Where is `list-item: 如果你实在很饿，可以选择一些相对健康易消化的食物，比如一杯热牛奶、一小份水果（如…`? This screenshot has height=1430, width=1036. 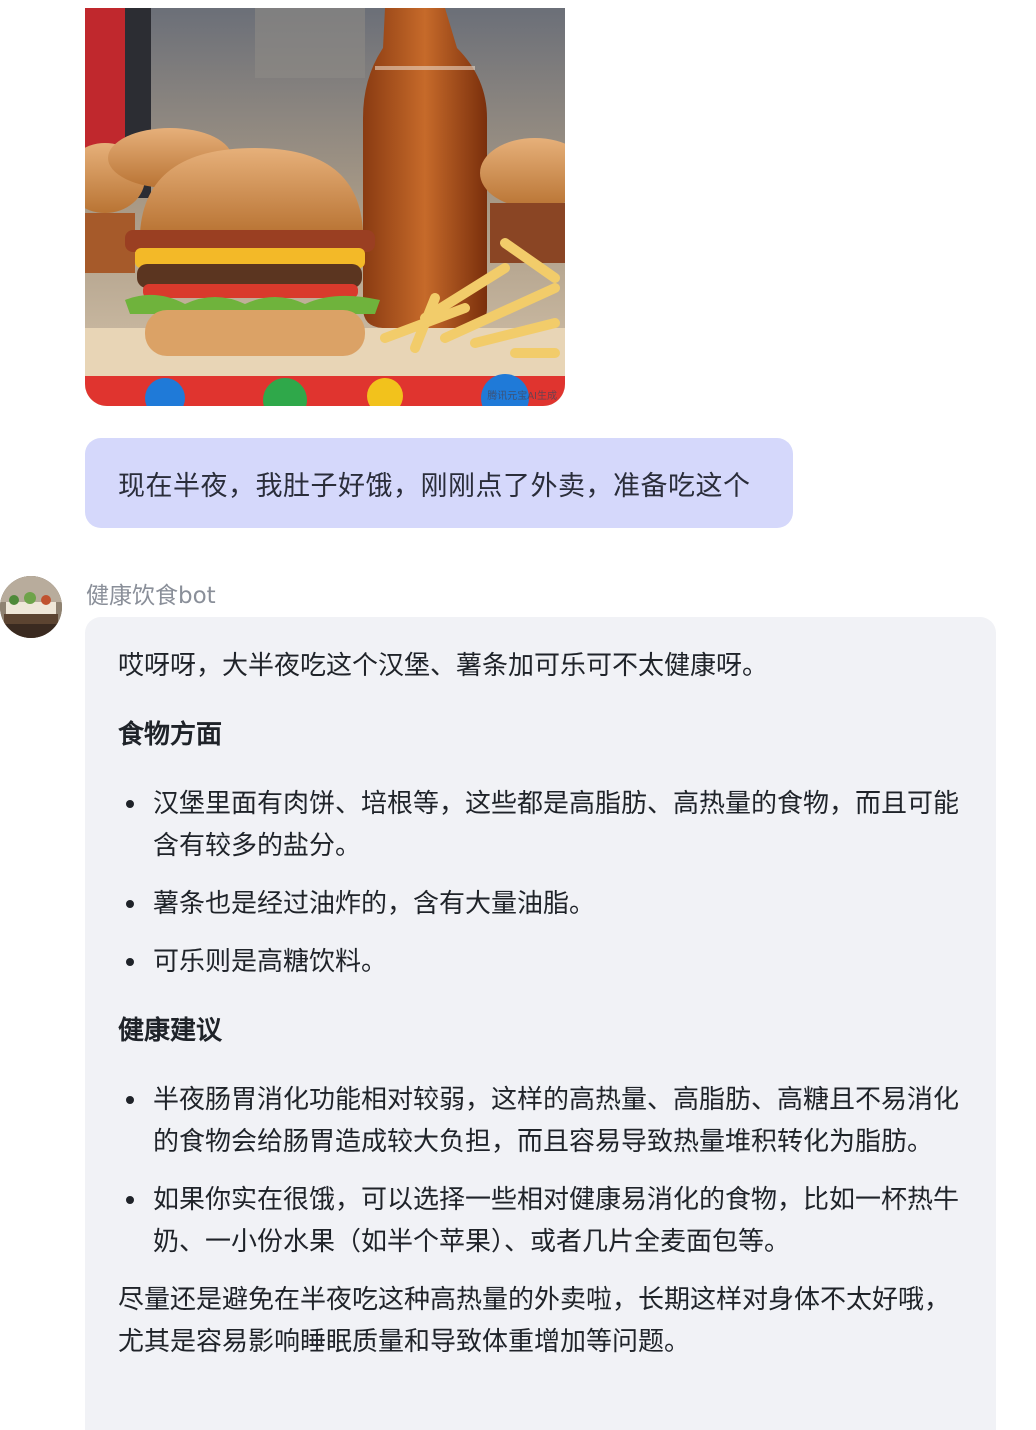
list-item: 如果你实在很饿，可以选择一些相对健康易消化的食物，比如一杯热牛奶、一小份水果（如… is located at coordinates (540, 1221).